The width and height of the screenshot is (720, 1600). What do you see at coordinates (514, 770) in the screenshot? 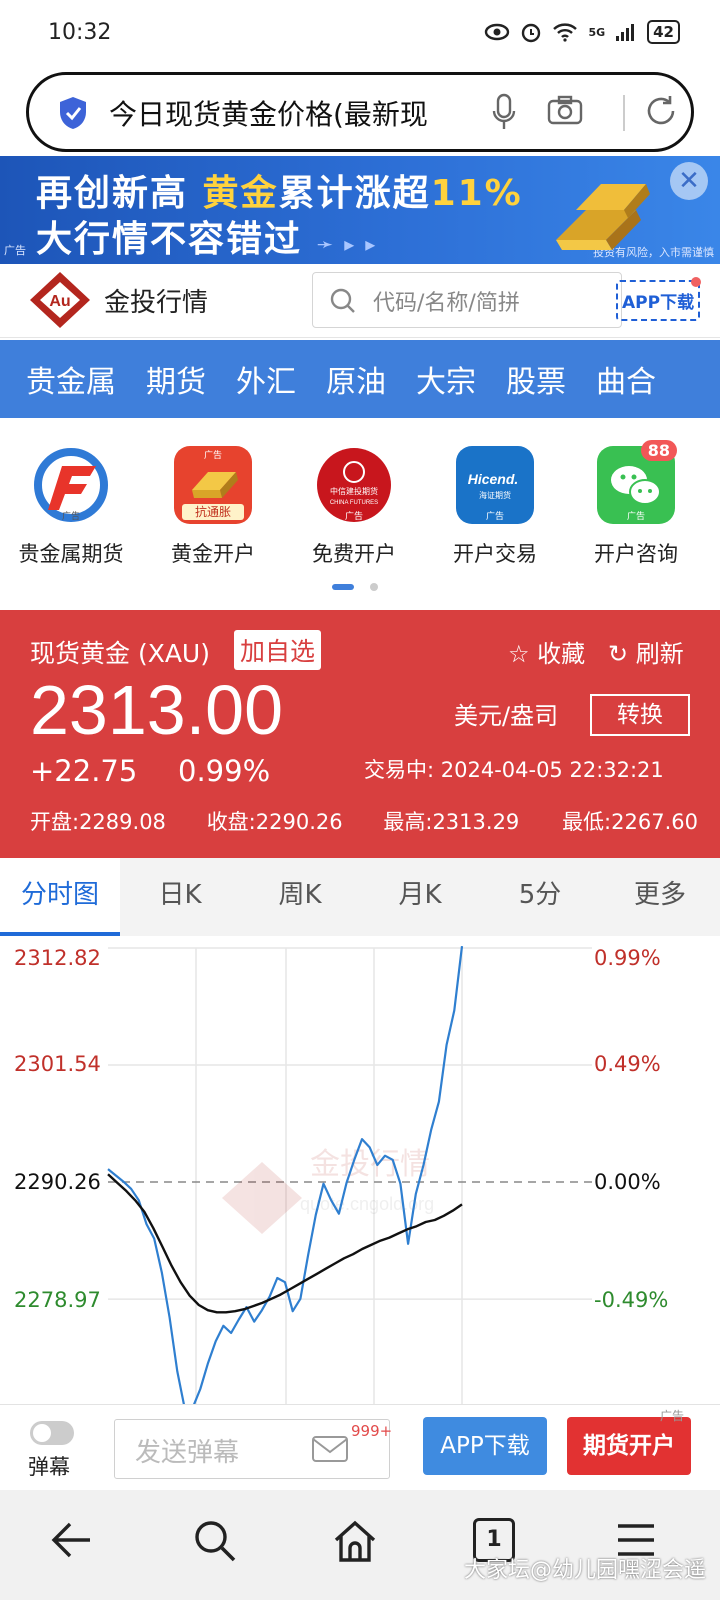
I see `trading-status: 交易中: 2024-04-05 22:32:21` at bounding box center [514, 770].